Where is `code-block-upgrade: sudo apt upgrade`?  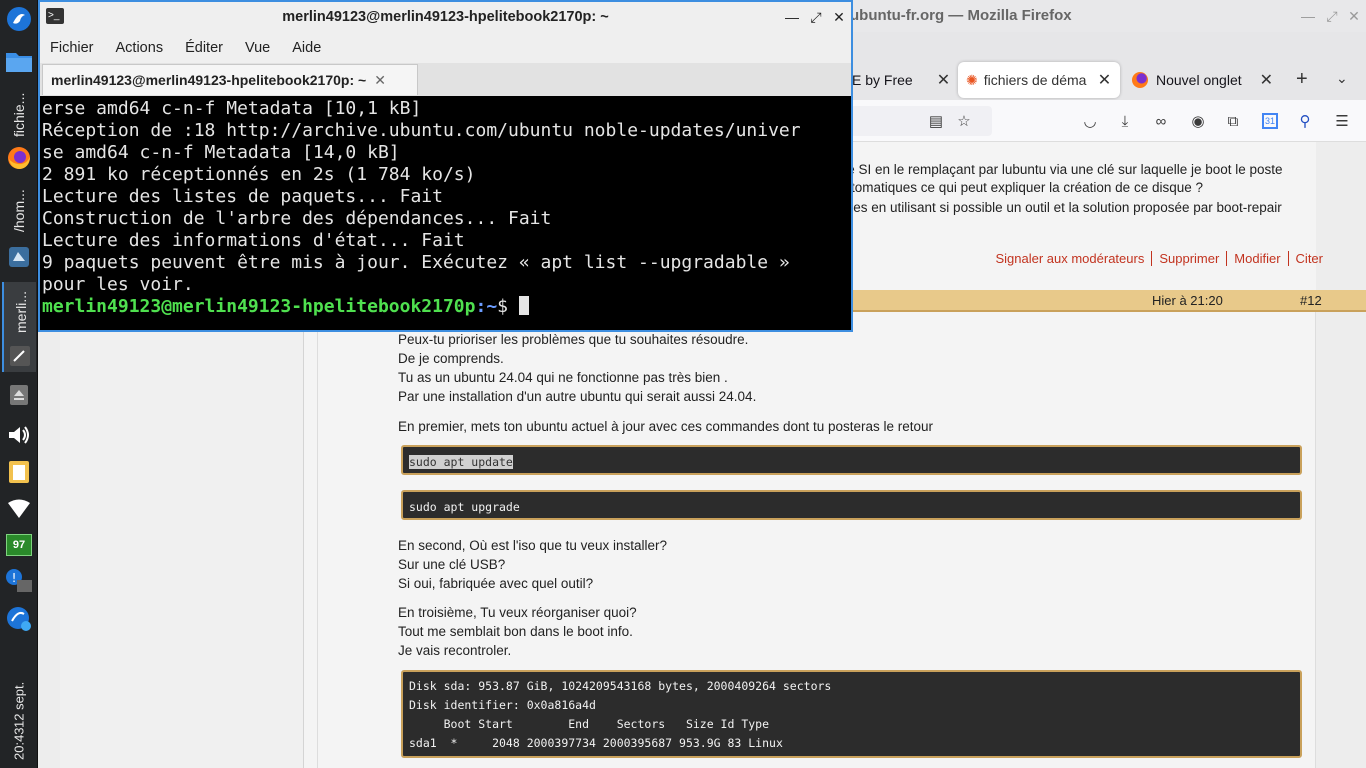 code-block-upgrade: sudo apt upgrade is located at coordinates (851, 505).